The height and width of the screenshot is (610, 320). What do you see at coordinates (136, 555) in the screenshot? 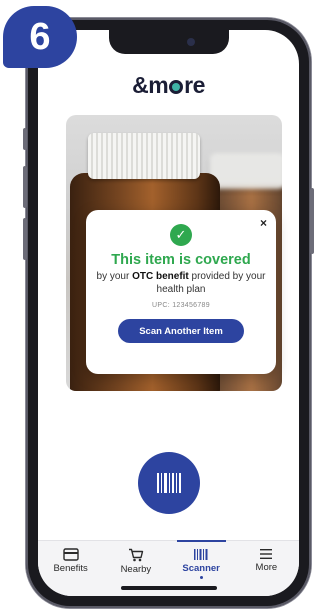
I see `cart-icon` at bounding box center [136, 555].